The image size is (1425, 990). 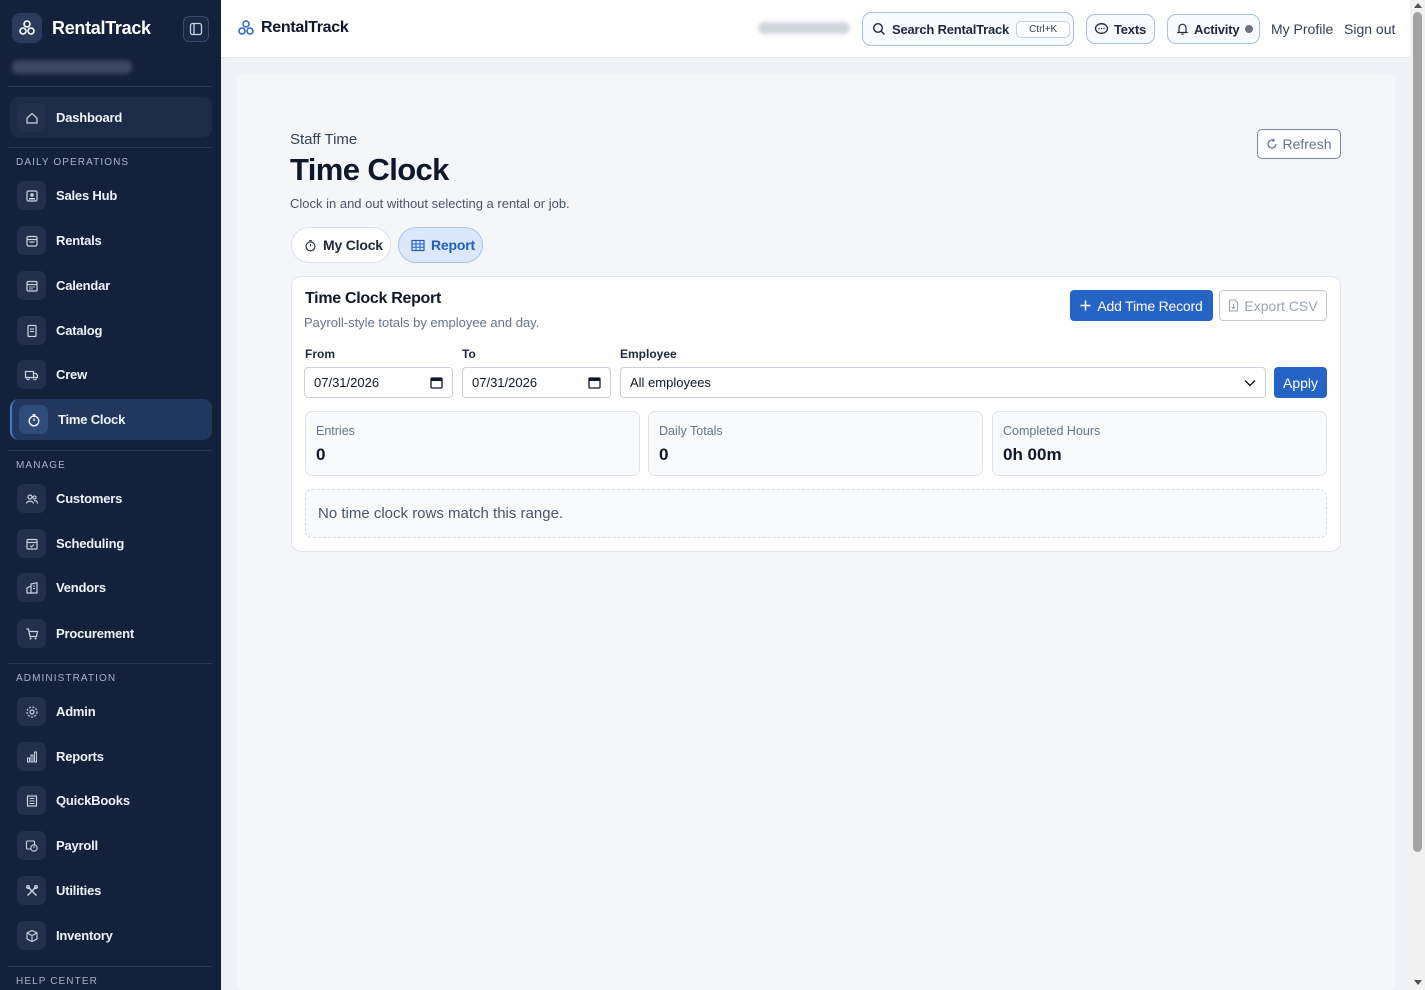 I want to click on employee-select-value: All employees, so click(x=670, y=382).